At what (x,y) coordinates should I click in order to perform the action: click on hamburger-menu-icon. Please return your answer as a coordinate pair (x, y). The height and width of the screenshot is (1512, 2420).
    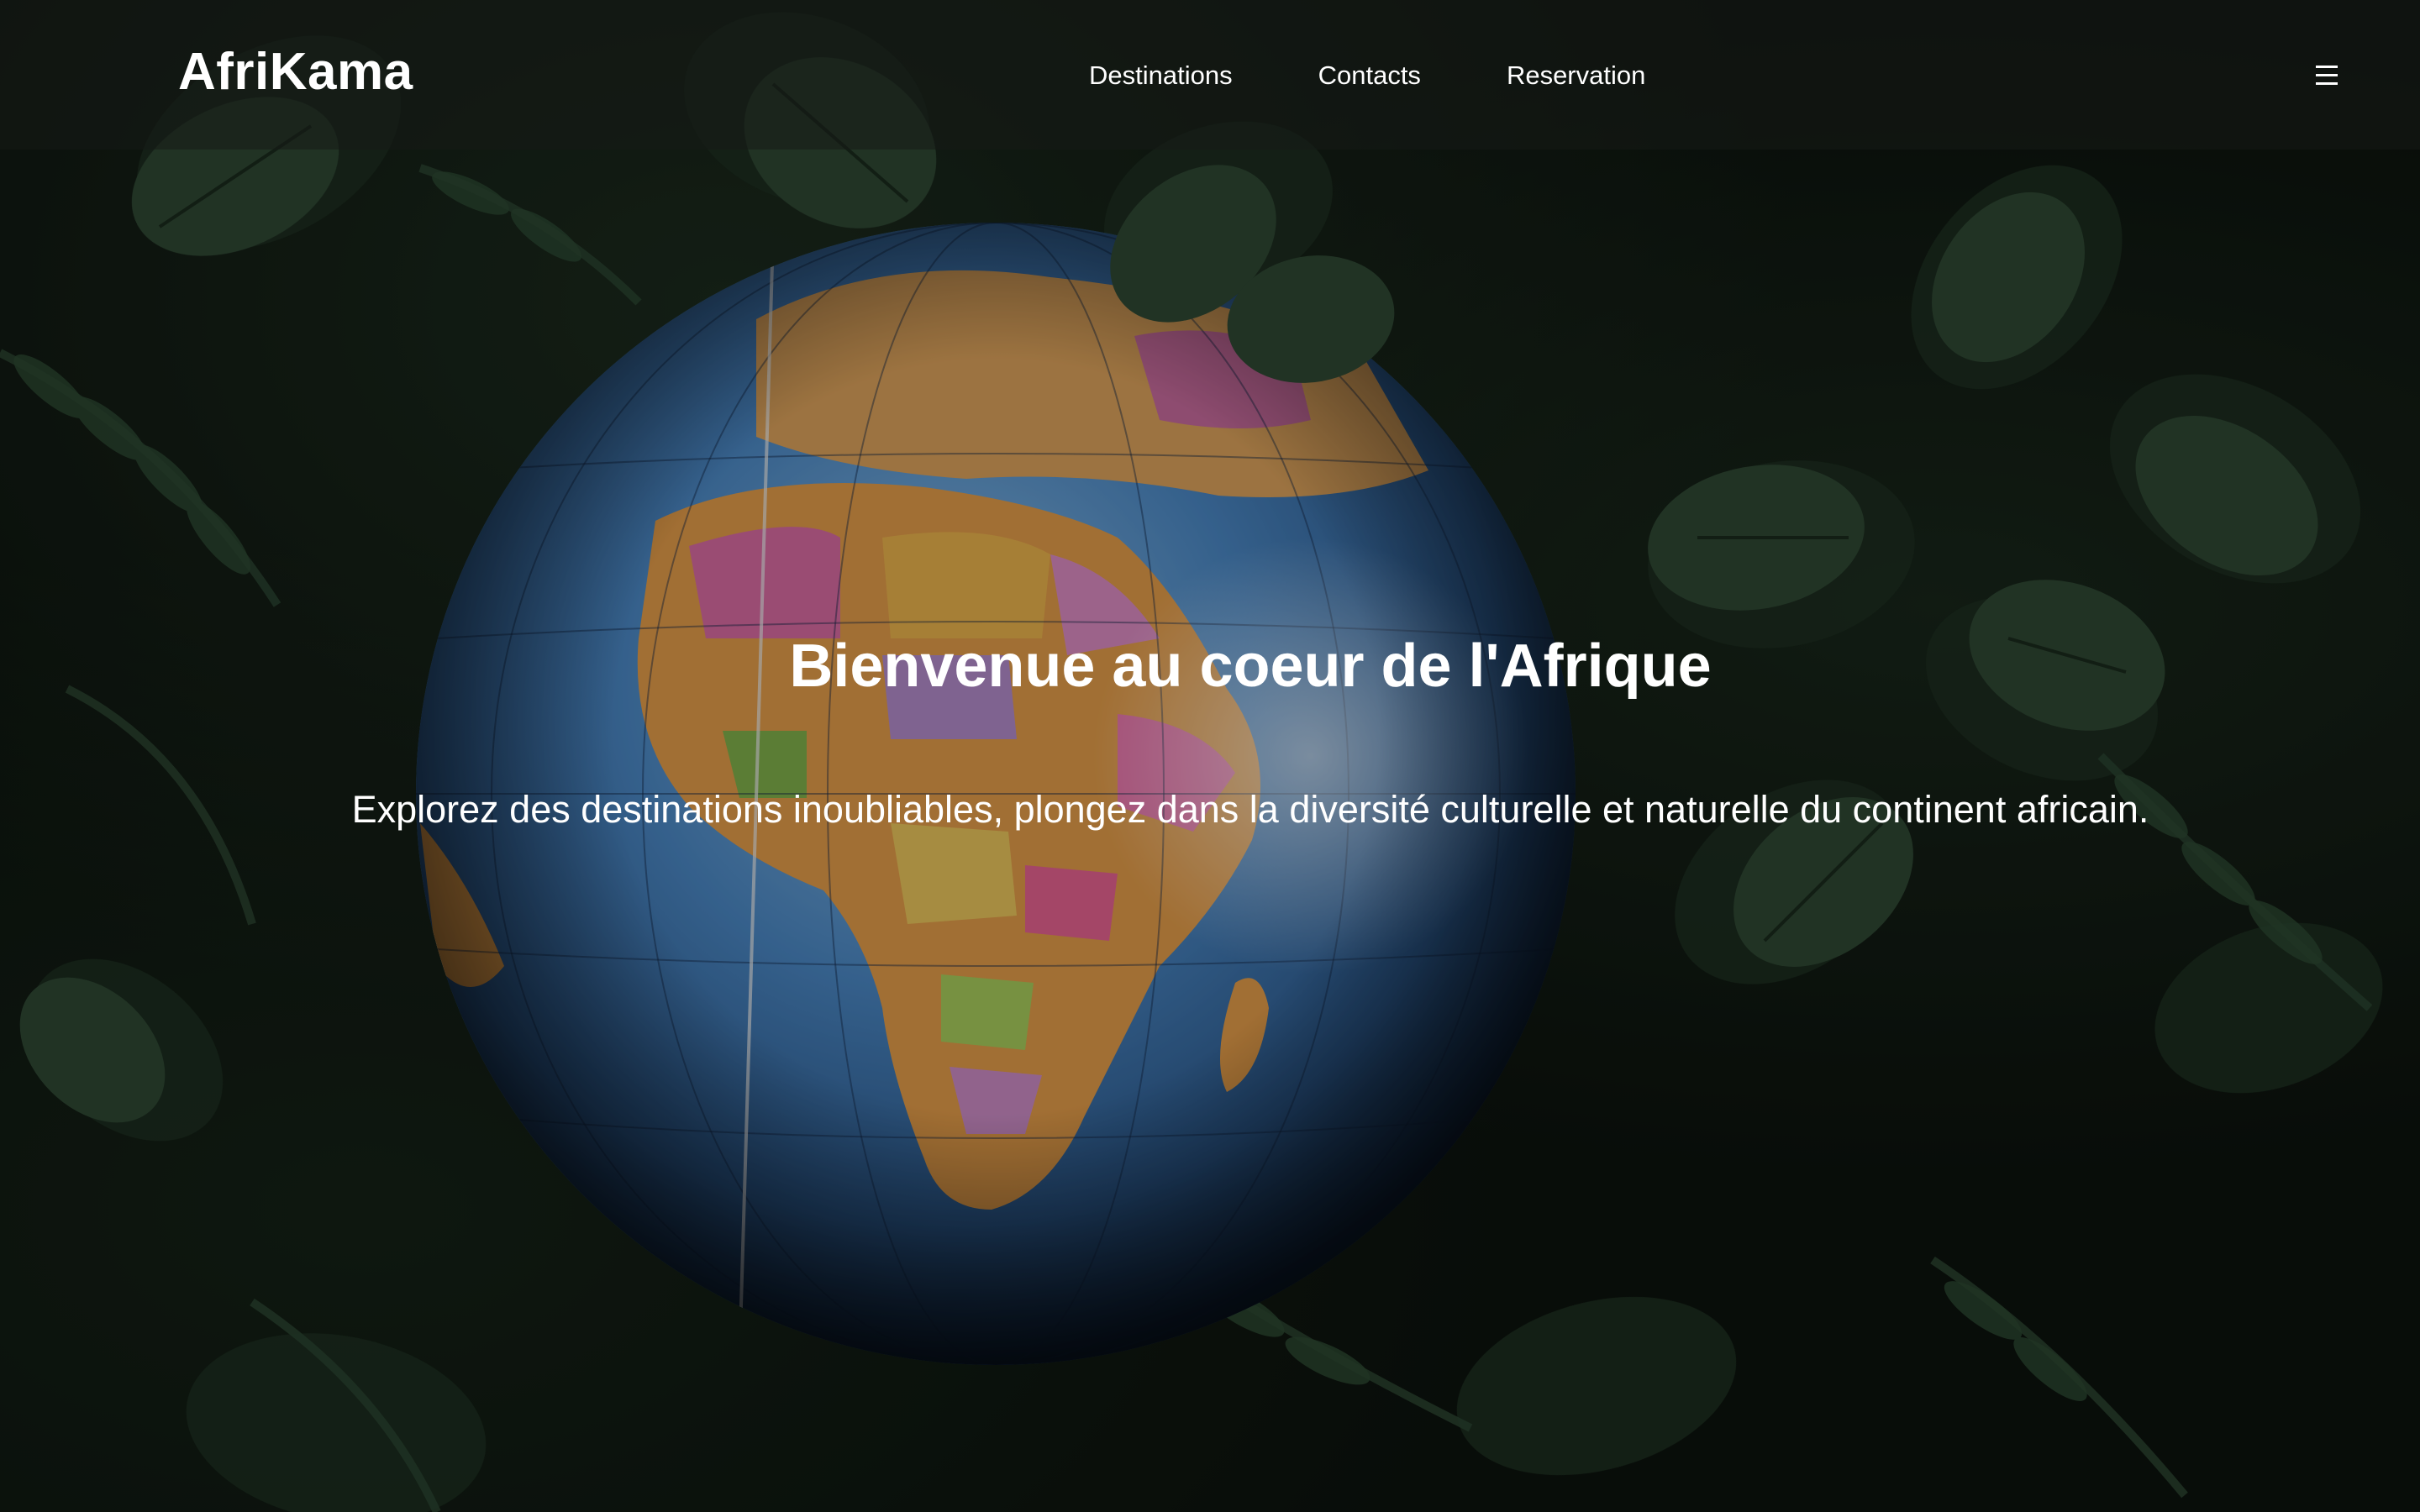
    Looking at the image, I should click on (2327, 74).